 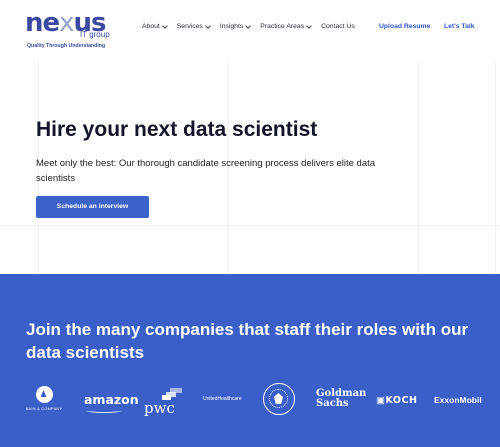 I want to click on nav-item-contact-us: Contact Us, so click(x=338, y=26).